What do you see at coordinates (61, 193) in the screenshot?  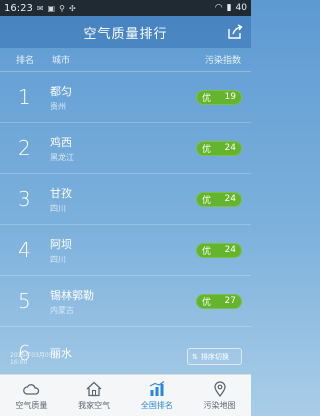 I see `city-name: 甘孜` at bounding box center [61, 193].